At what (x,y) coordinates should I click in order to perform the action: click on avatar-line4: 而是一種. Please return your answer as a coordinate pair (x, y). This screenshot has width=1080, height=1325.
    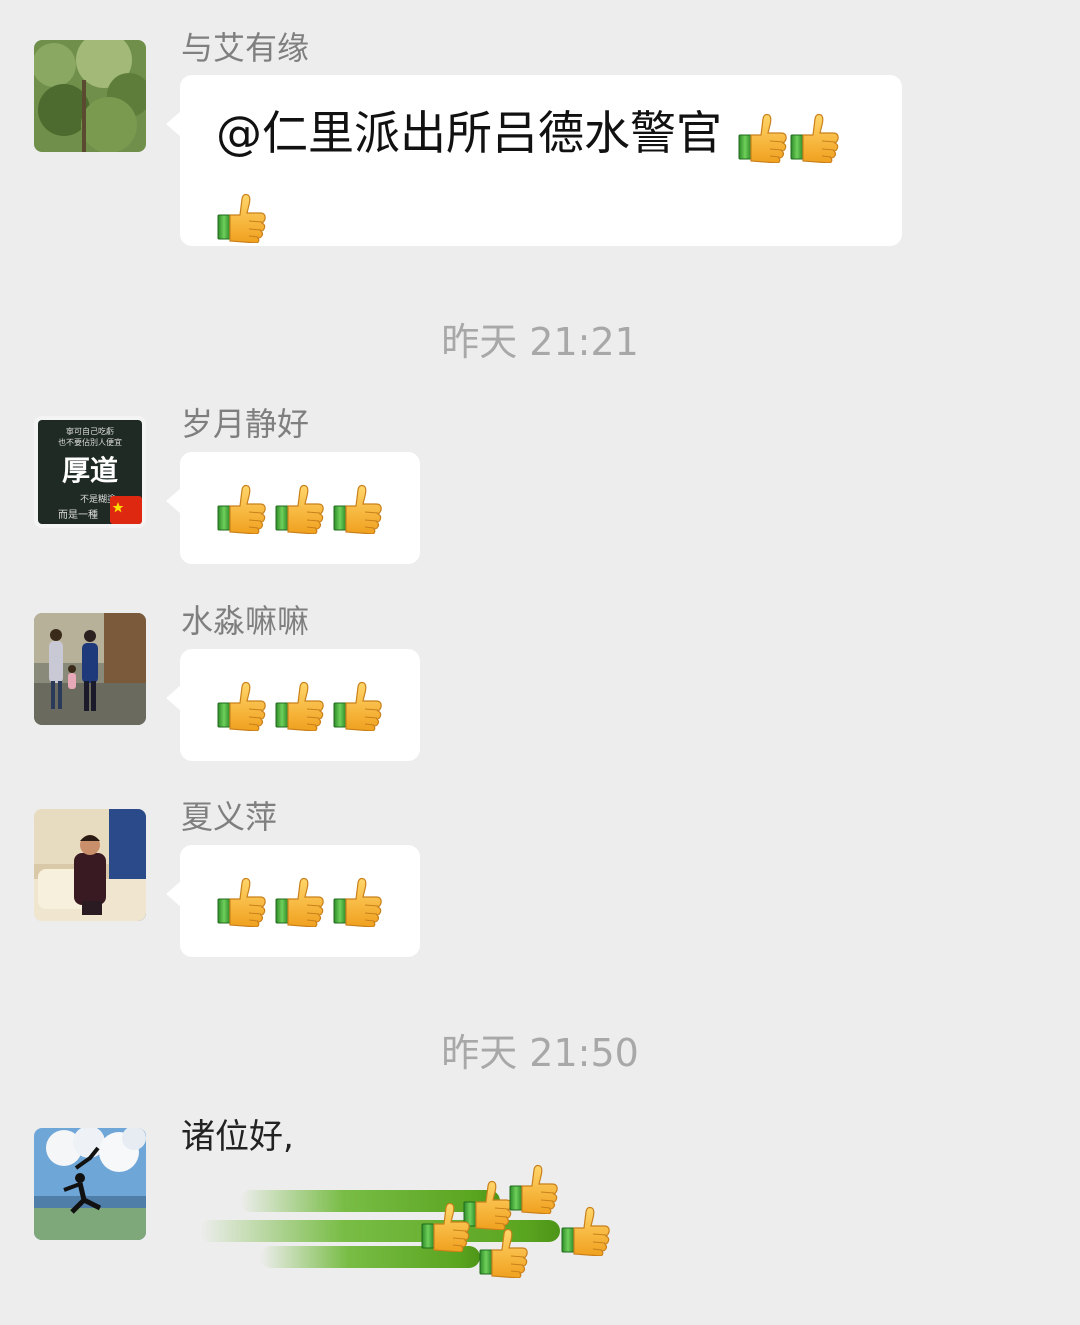
    Looking at the image, I should click on (78, 514).